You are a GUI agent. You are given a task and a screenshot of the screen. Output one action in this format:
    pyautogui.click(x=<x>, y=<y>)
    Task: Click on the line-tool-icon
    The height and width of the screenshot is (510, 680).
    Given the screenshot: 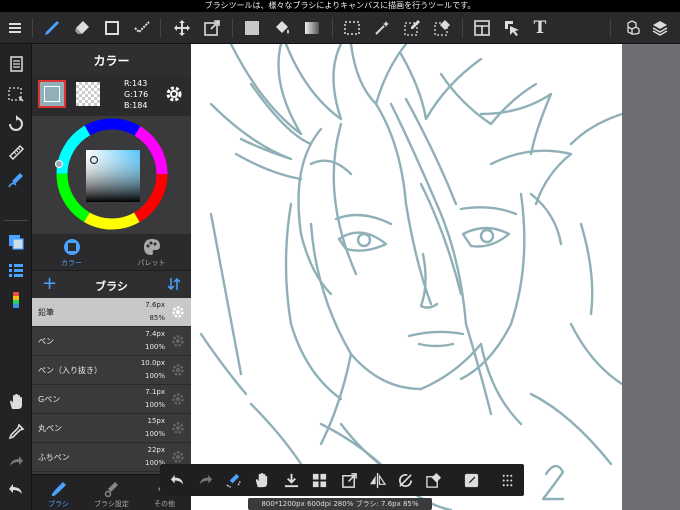 What is the action you would take?
    pyautogui.click(x=142, y=28)
    